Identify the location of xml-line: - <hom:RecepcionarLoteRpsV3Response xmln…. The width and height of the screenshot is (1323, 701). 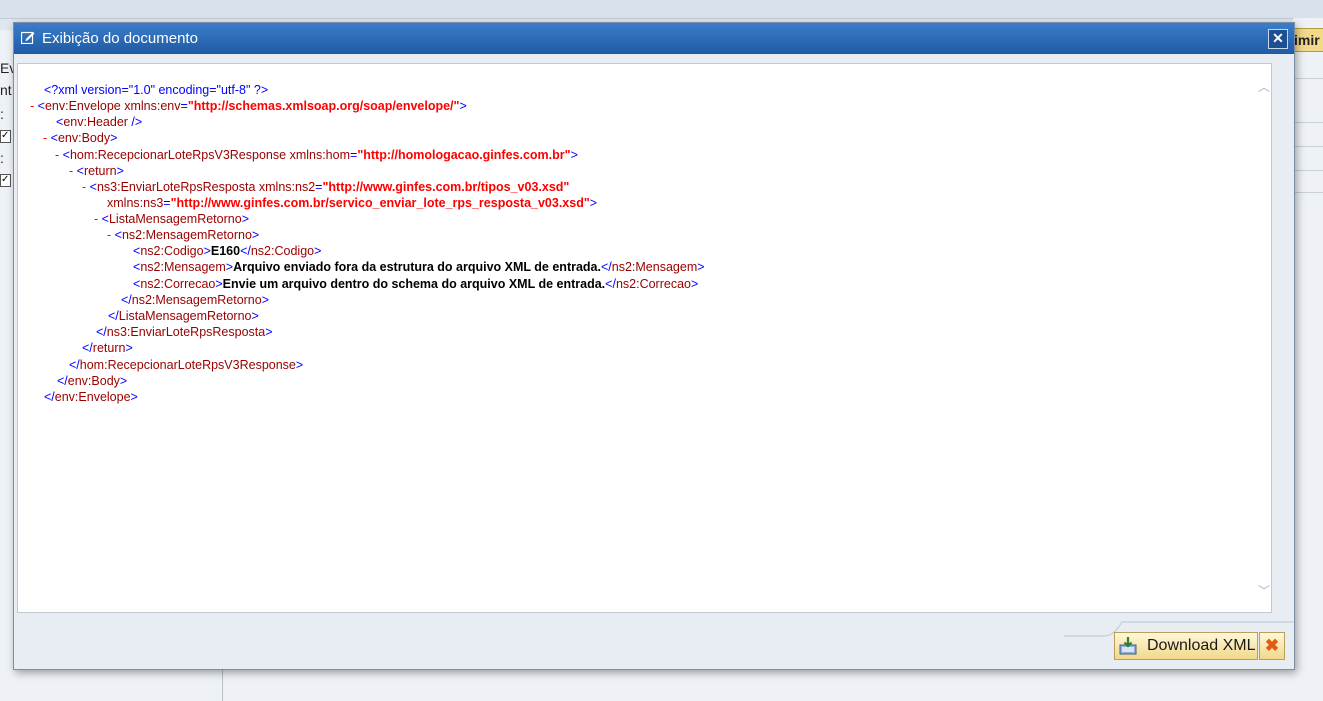
(316, 155).